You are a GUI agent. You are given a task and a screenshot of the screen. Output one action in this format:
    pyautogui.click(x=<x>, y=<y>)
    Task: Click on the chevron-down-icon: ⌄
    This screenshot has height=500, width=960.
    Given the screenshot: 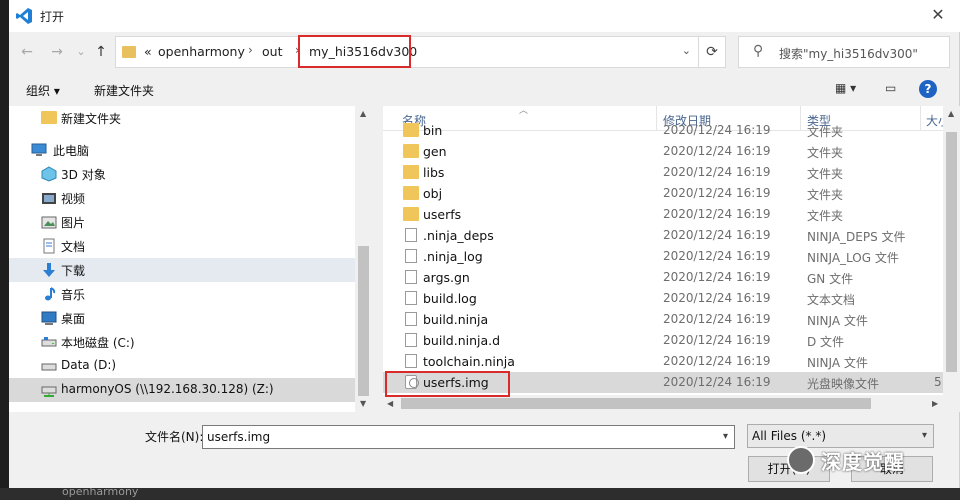 What is the action you would take?
    pyautogui.click(x=686, y=50)
    